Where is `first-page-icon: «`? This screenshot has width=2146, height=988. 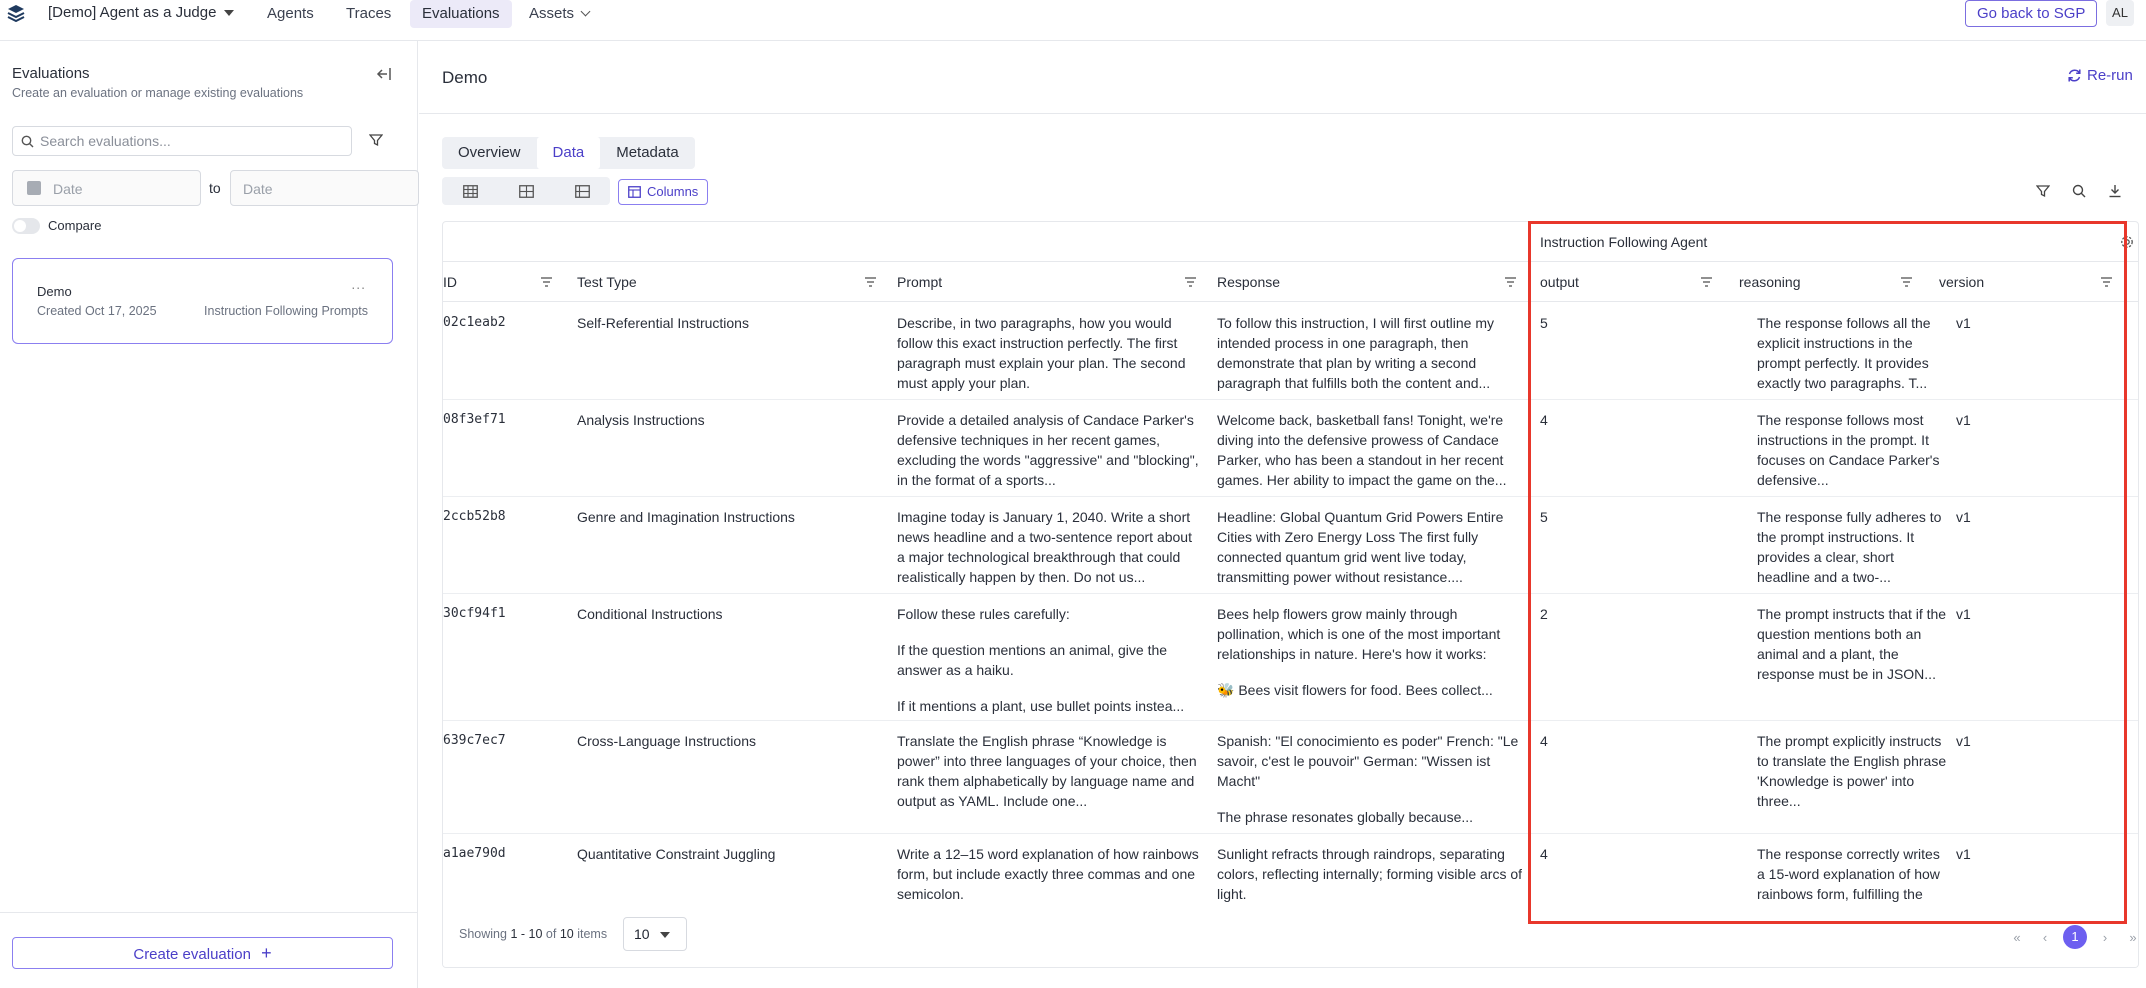 first-page-icon: « is located at coordinates (2017, 937).